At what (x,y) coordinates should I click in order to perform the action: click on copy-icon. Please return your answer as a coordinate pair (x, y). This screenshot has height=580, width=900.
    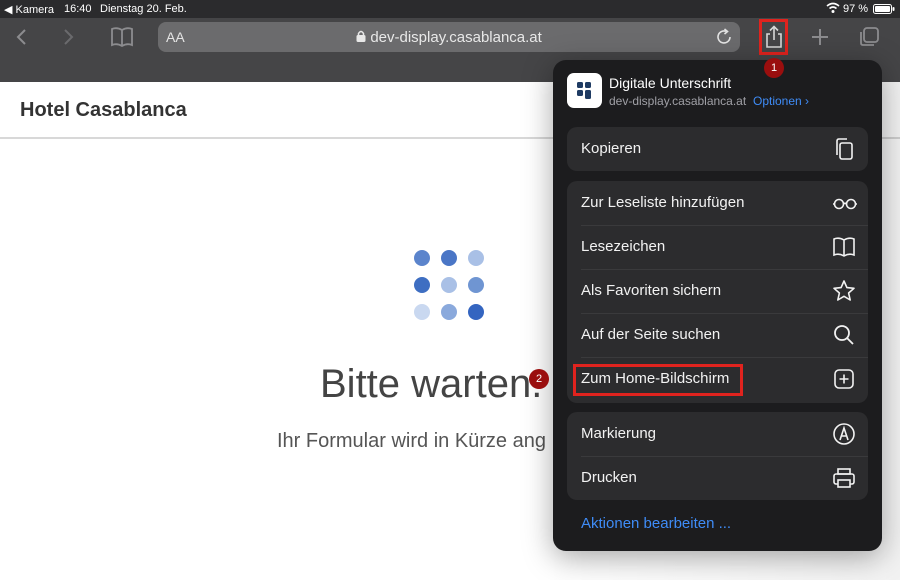
    Looking at the image, I should click on (844, 149).